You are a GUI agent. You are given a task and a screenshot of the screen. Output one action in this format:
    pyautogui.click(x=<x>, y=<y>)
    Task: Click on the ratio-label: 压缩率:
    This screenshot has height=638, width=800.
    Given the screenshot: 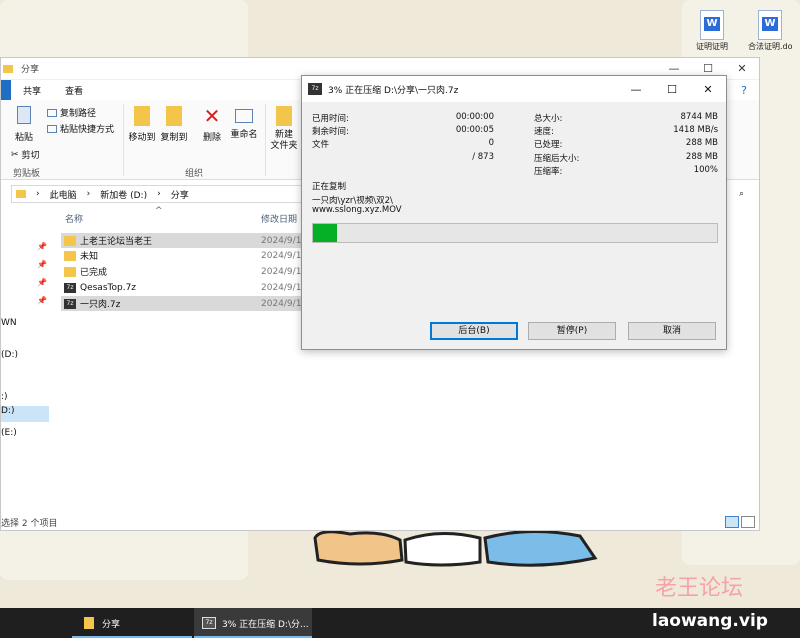 What is the action you would take?
    pyautogui.click(x=548, y=172)
    